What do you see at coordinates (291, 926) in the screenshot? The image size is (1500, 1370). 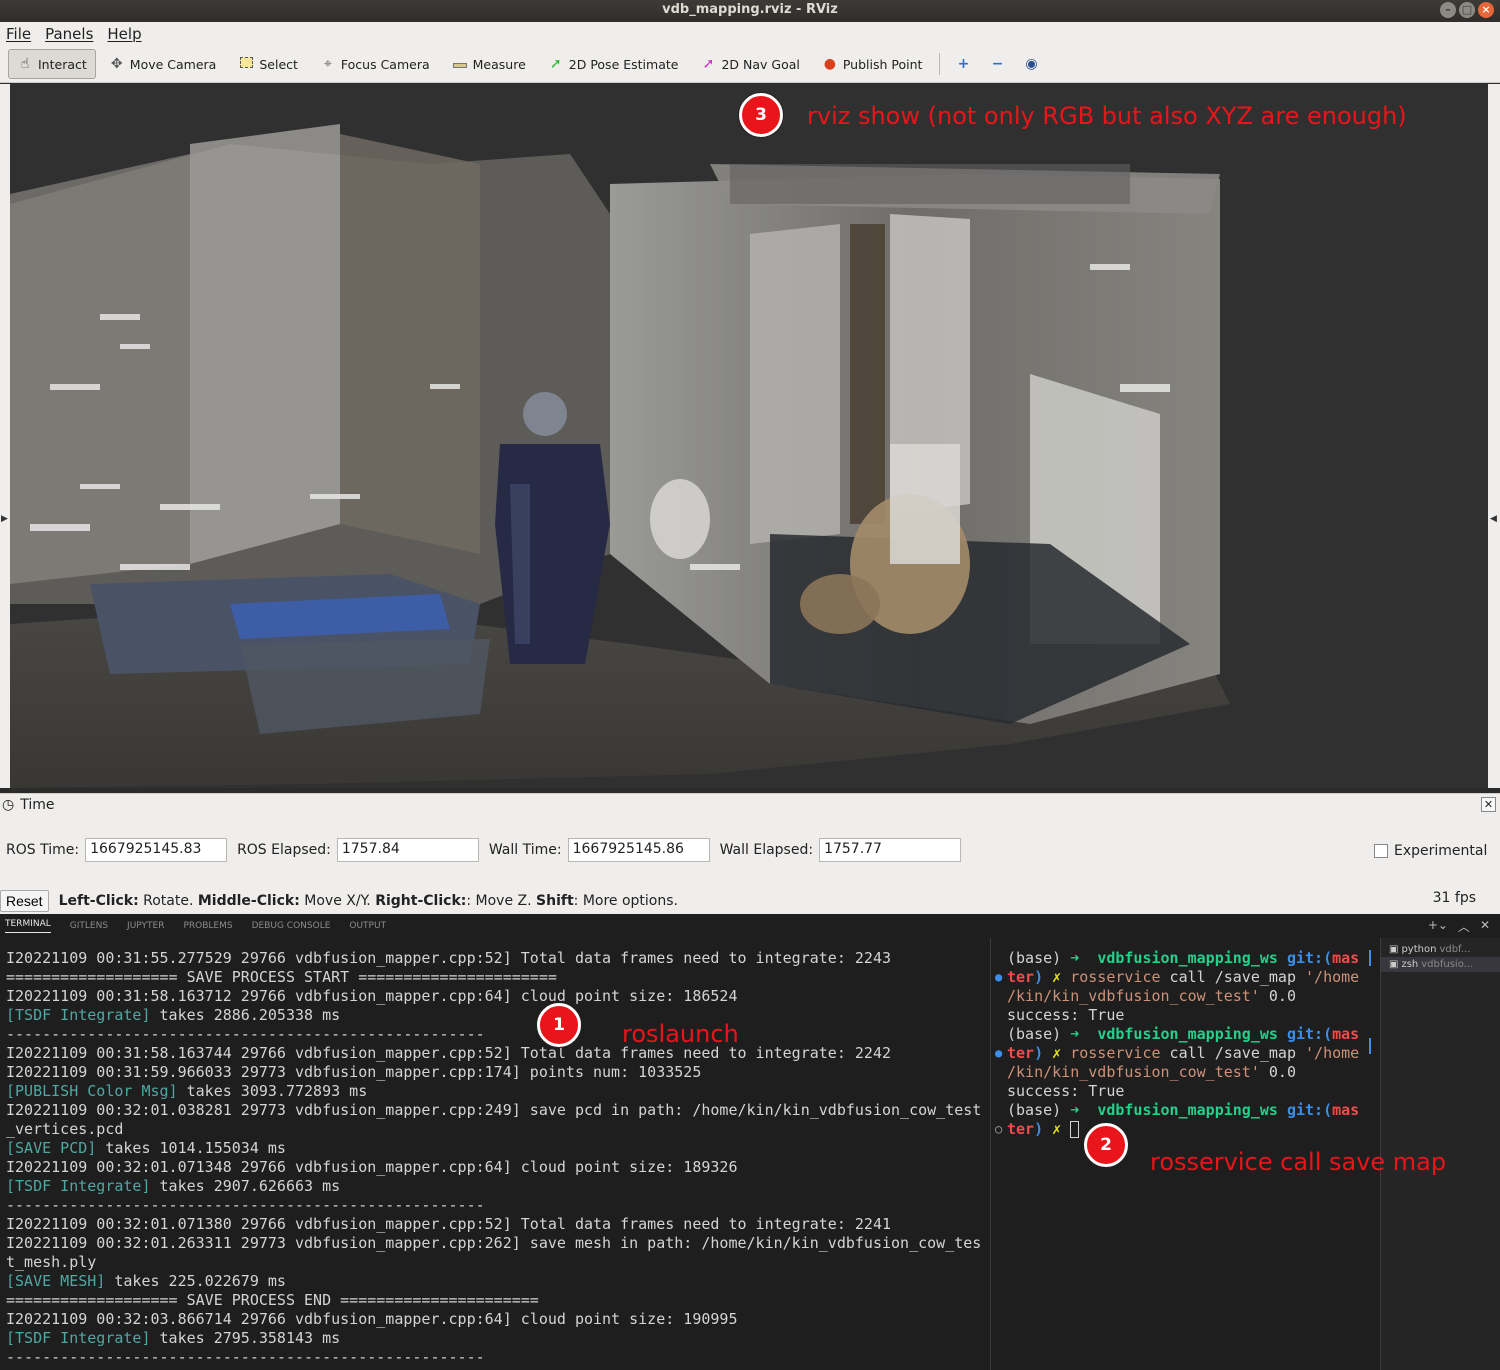 I see `tab-debug-console: DEBUG CONSOLE` at bounding box center [291, 926].